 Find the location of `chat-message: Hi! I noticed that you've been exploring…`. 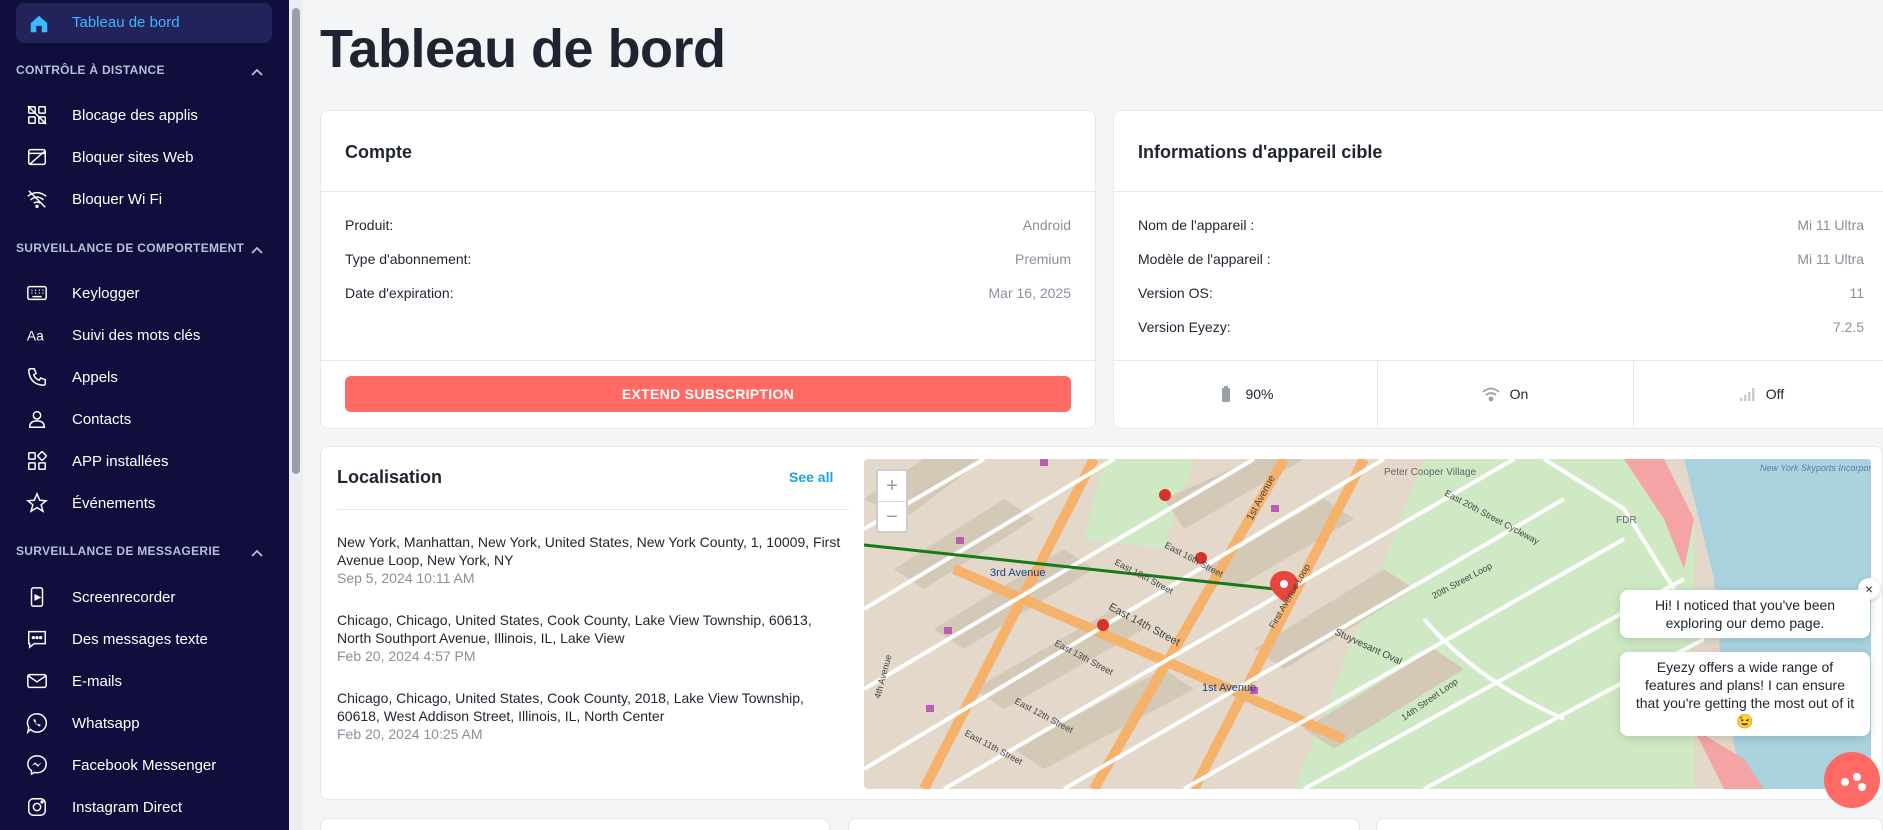

chat-message: Hi! I noticed that you've been exploring… is located at coordinates (1745, 614).